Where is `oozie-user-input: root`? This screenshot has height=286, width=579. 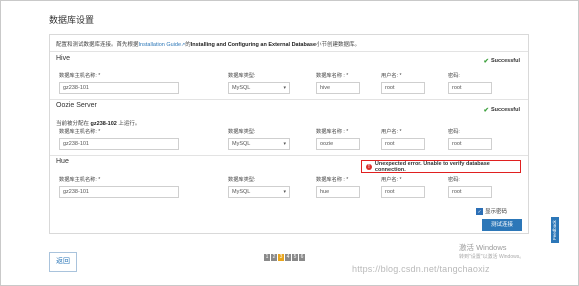
oozie-user-input: root is located at coordinates (403, 144).